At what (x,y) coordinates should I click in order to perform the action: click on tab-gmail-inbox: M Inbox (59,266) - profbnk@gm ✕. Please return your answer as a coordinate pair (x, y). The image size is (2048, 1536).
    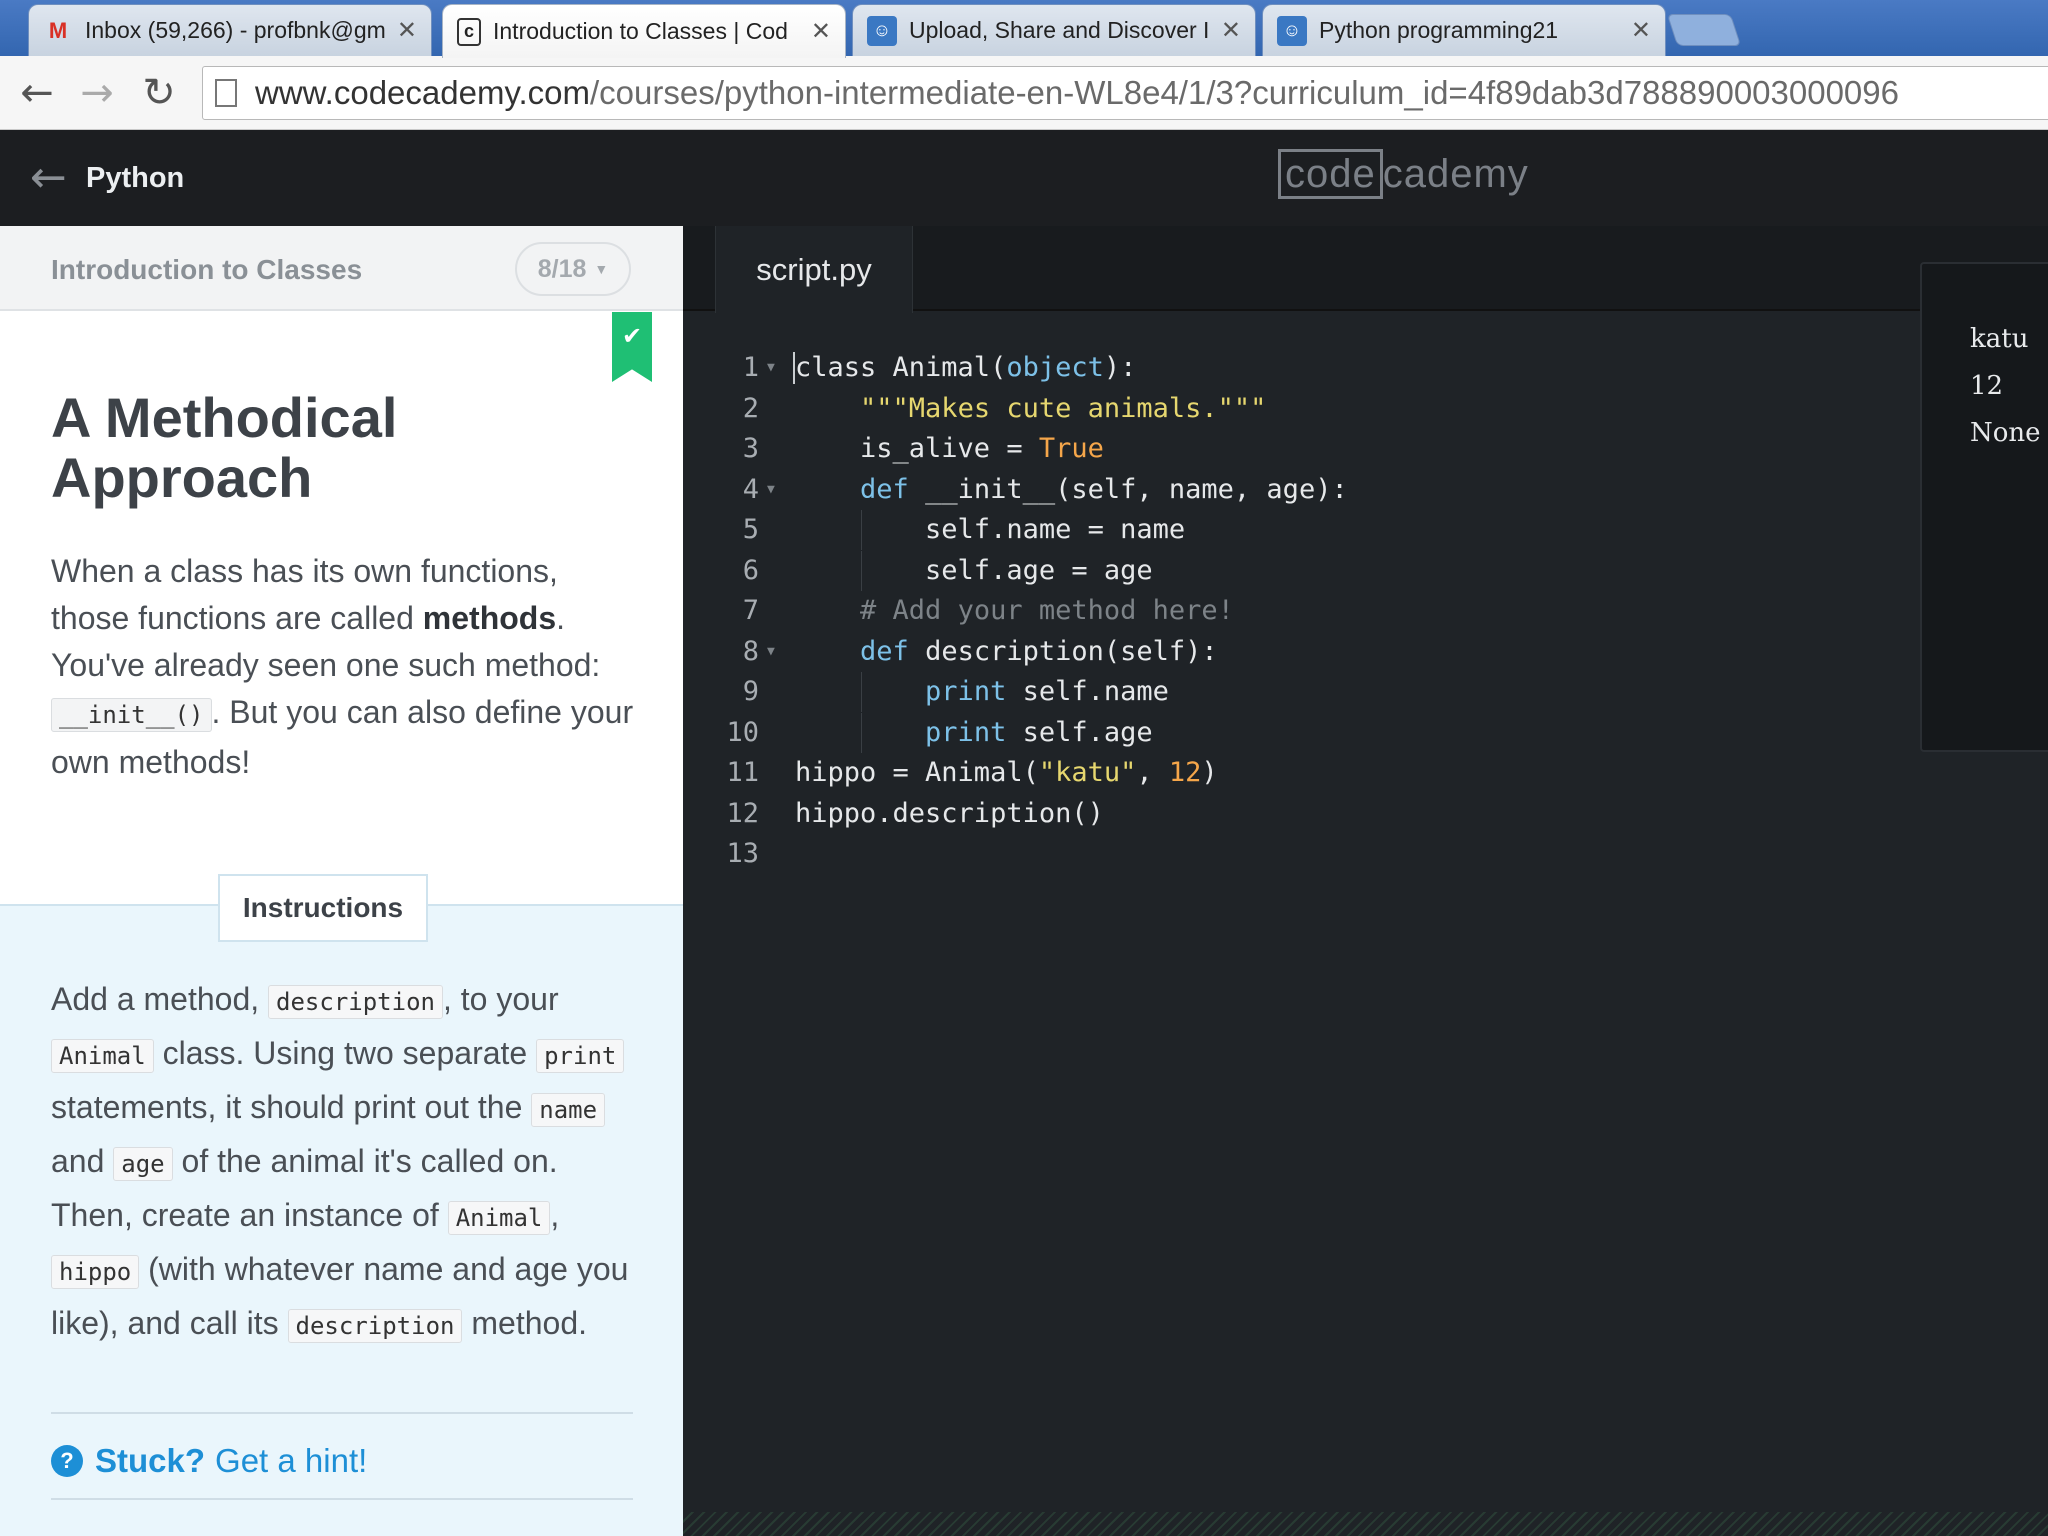
    Looking at the image, I should click on (230, 30).